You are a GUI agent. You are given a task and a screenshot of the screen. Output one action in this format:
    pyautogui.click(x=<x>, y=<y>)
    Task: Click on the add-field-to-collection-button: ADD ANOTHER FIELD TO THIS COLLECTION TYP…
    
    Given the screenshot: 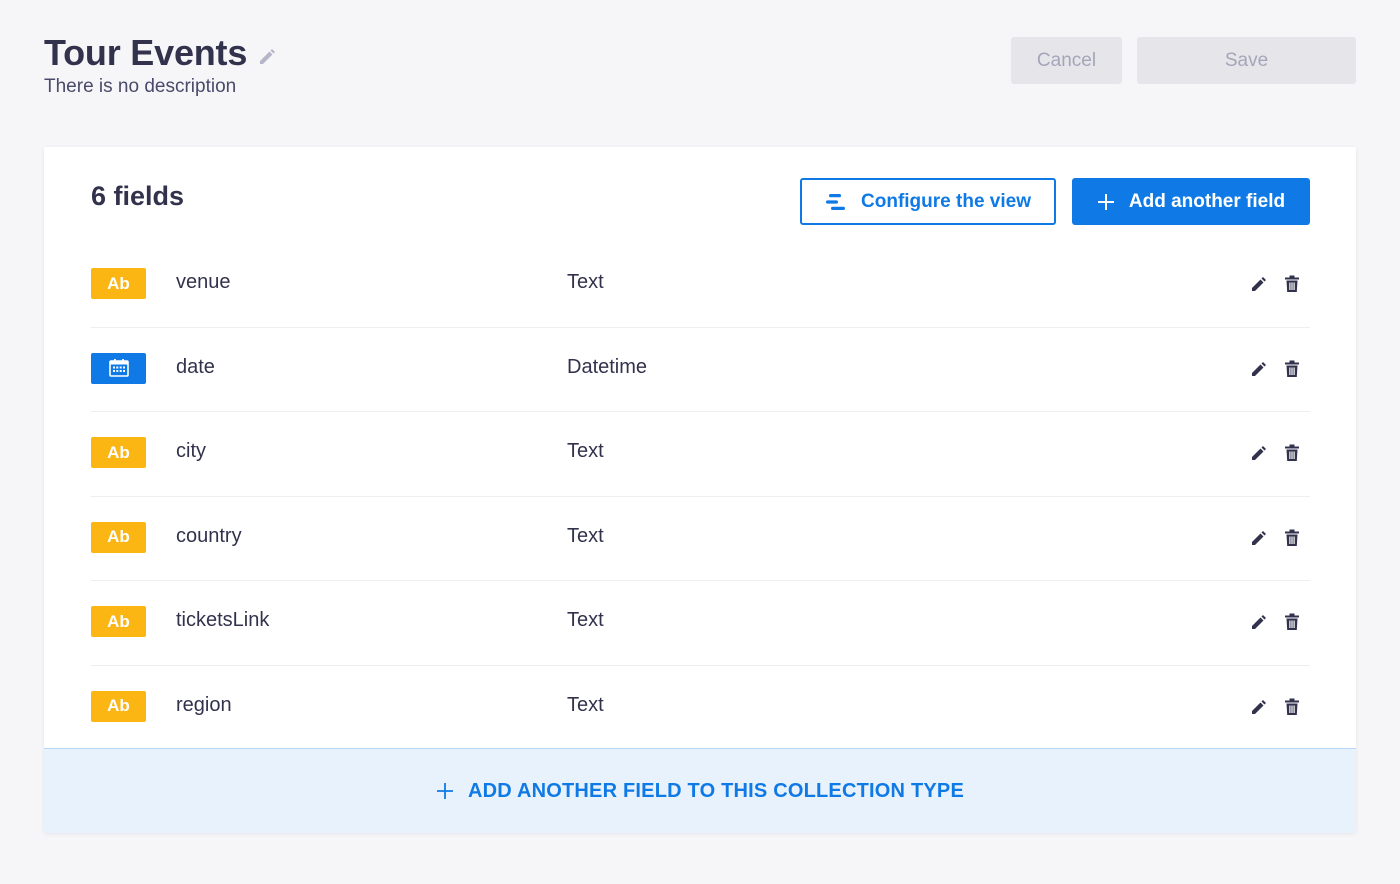 What is the action you would take?
    pyautogui.click(x=700, y=790)
    